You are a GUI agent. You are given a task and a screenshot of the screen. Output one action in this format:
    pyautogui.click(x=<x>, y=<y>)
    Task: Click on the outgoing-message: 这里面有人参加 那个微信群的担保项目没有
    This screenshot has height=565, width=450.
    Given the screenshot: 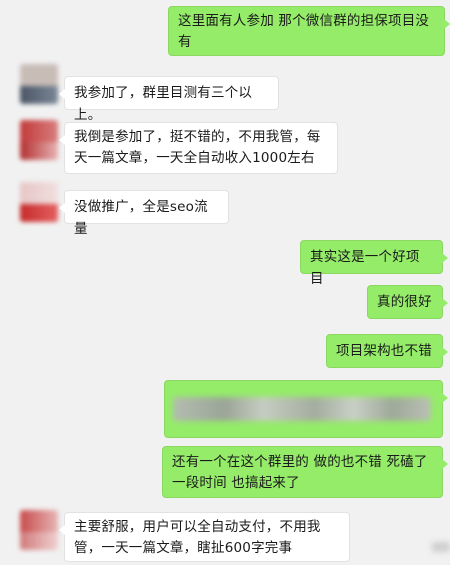 What is the action you would take?
    pyautogui.click(x=309, y=31)
    